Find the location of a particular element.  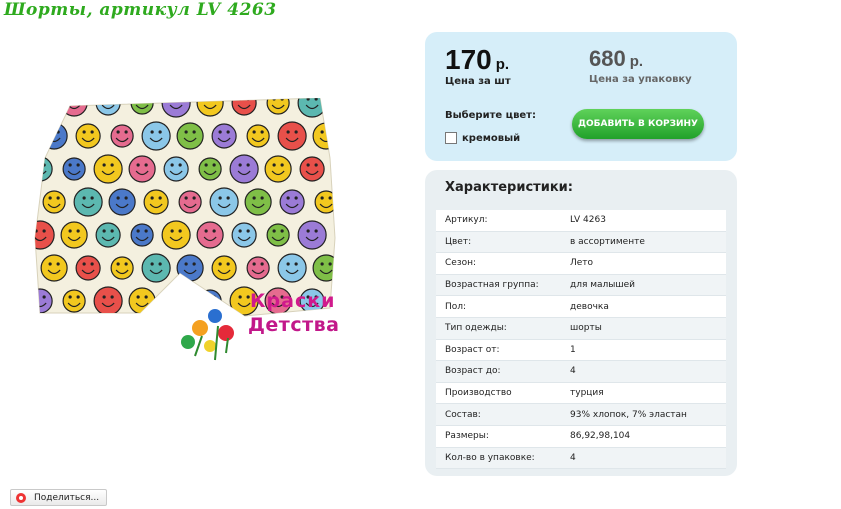

pack-price-caption: Цена за упаковку is located at coordinates (640, 79).